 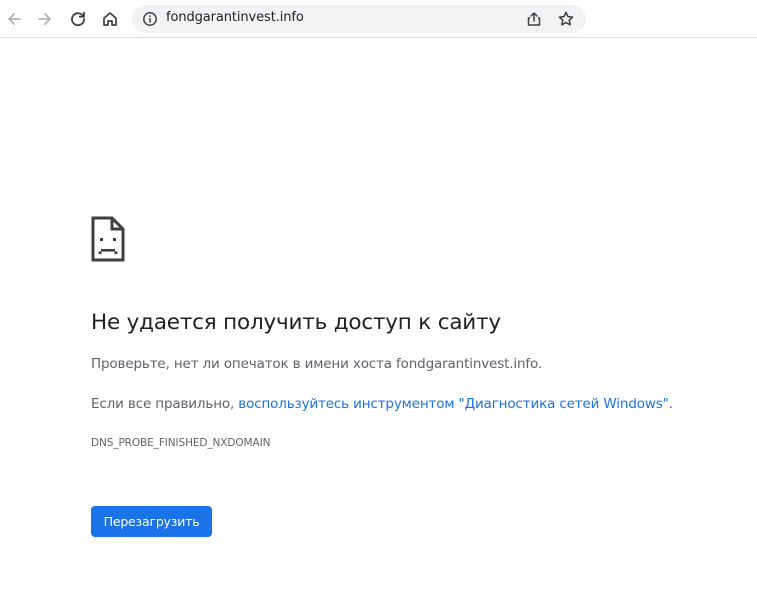 I want to click on reload-icon, so click(x=78, y=19).